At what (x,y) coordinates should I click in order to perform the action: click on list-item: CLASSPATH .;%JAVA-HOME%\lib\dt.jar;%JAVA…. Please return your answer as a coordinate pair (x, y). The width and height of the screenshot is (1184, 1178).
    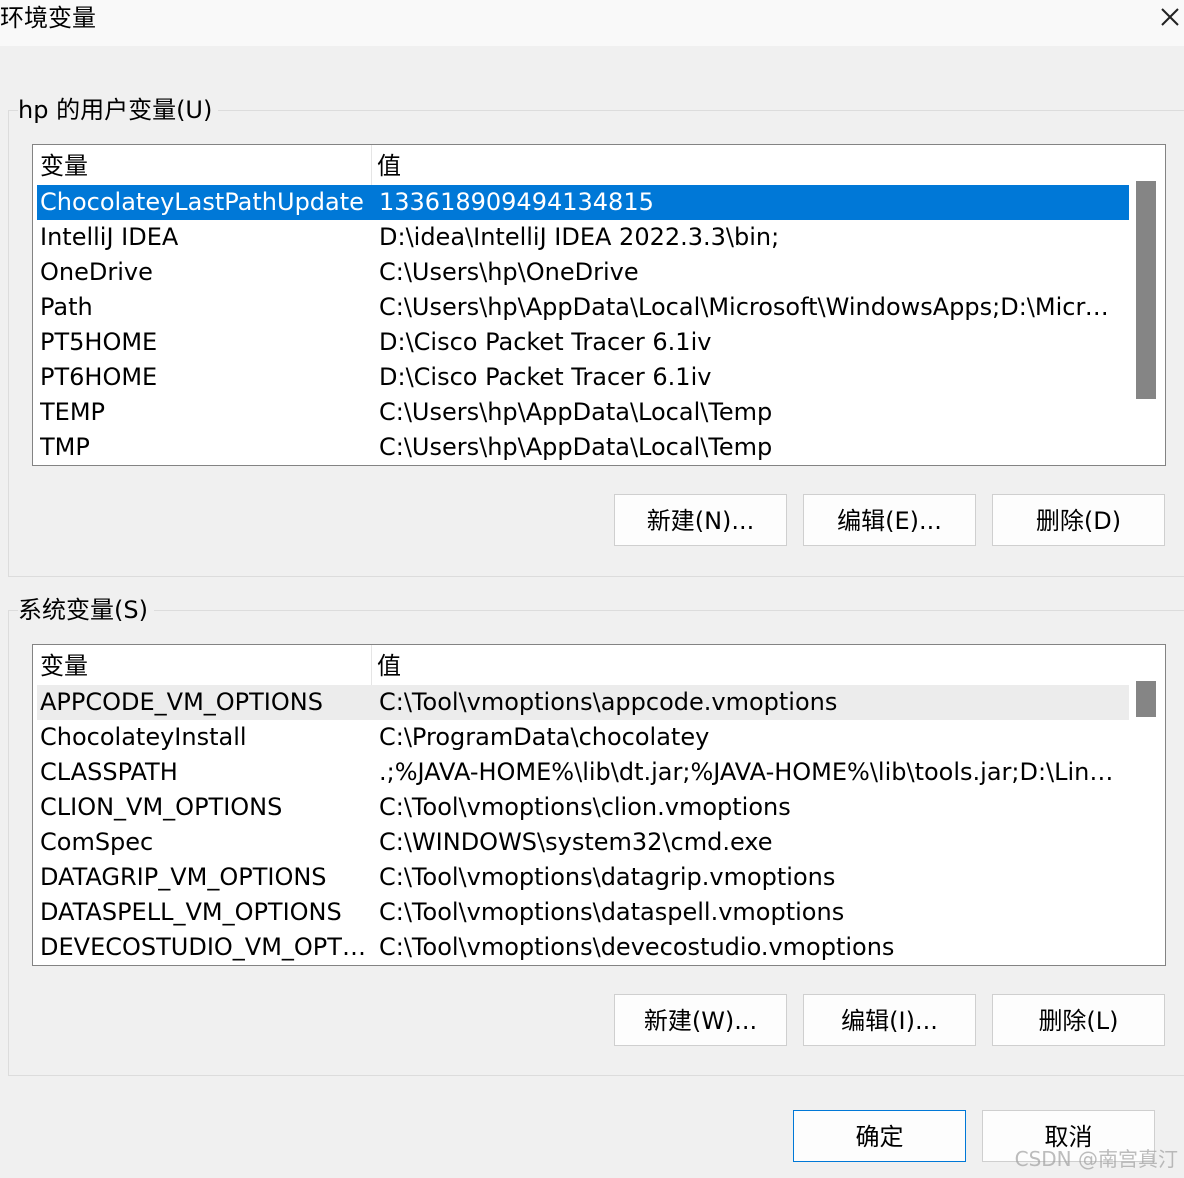
    Looking at the image, I should click on (582, 772).